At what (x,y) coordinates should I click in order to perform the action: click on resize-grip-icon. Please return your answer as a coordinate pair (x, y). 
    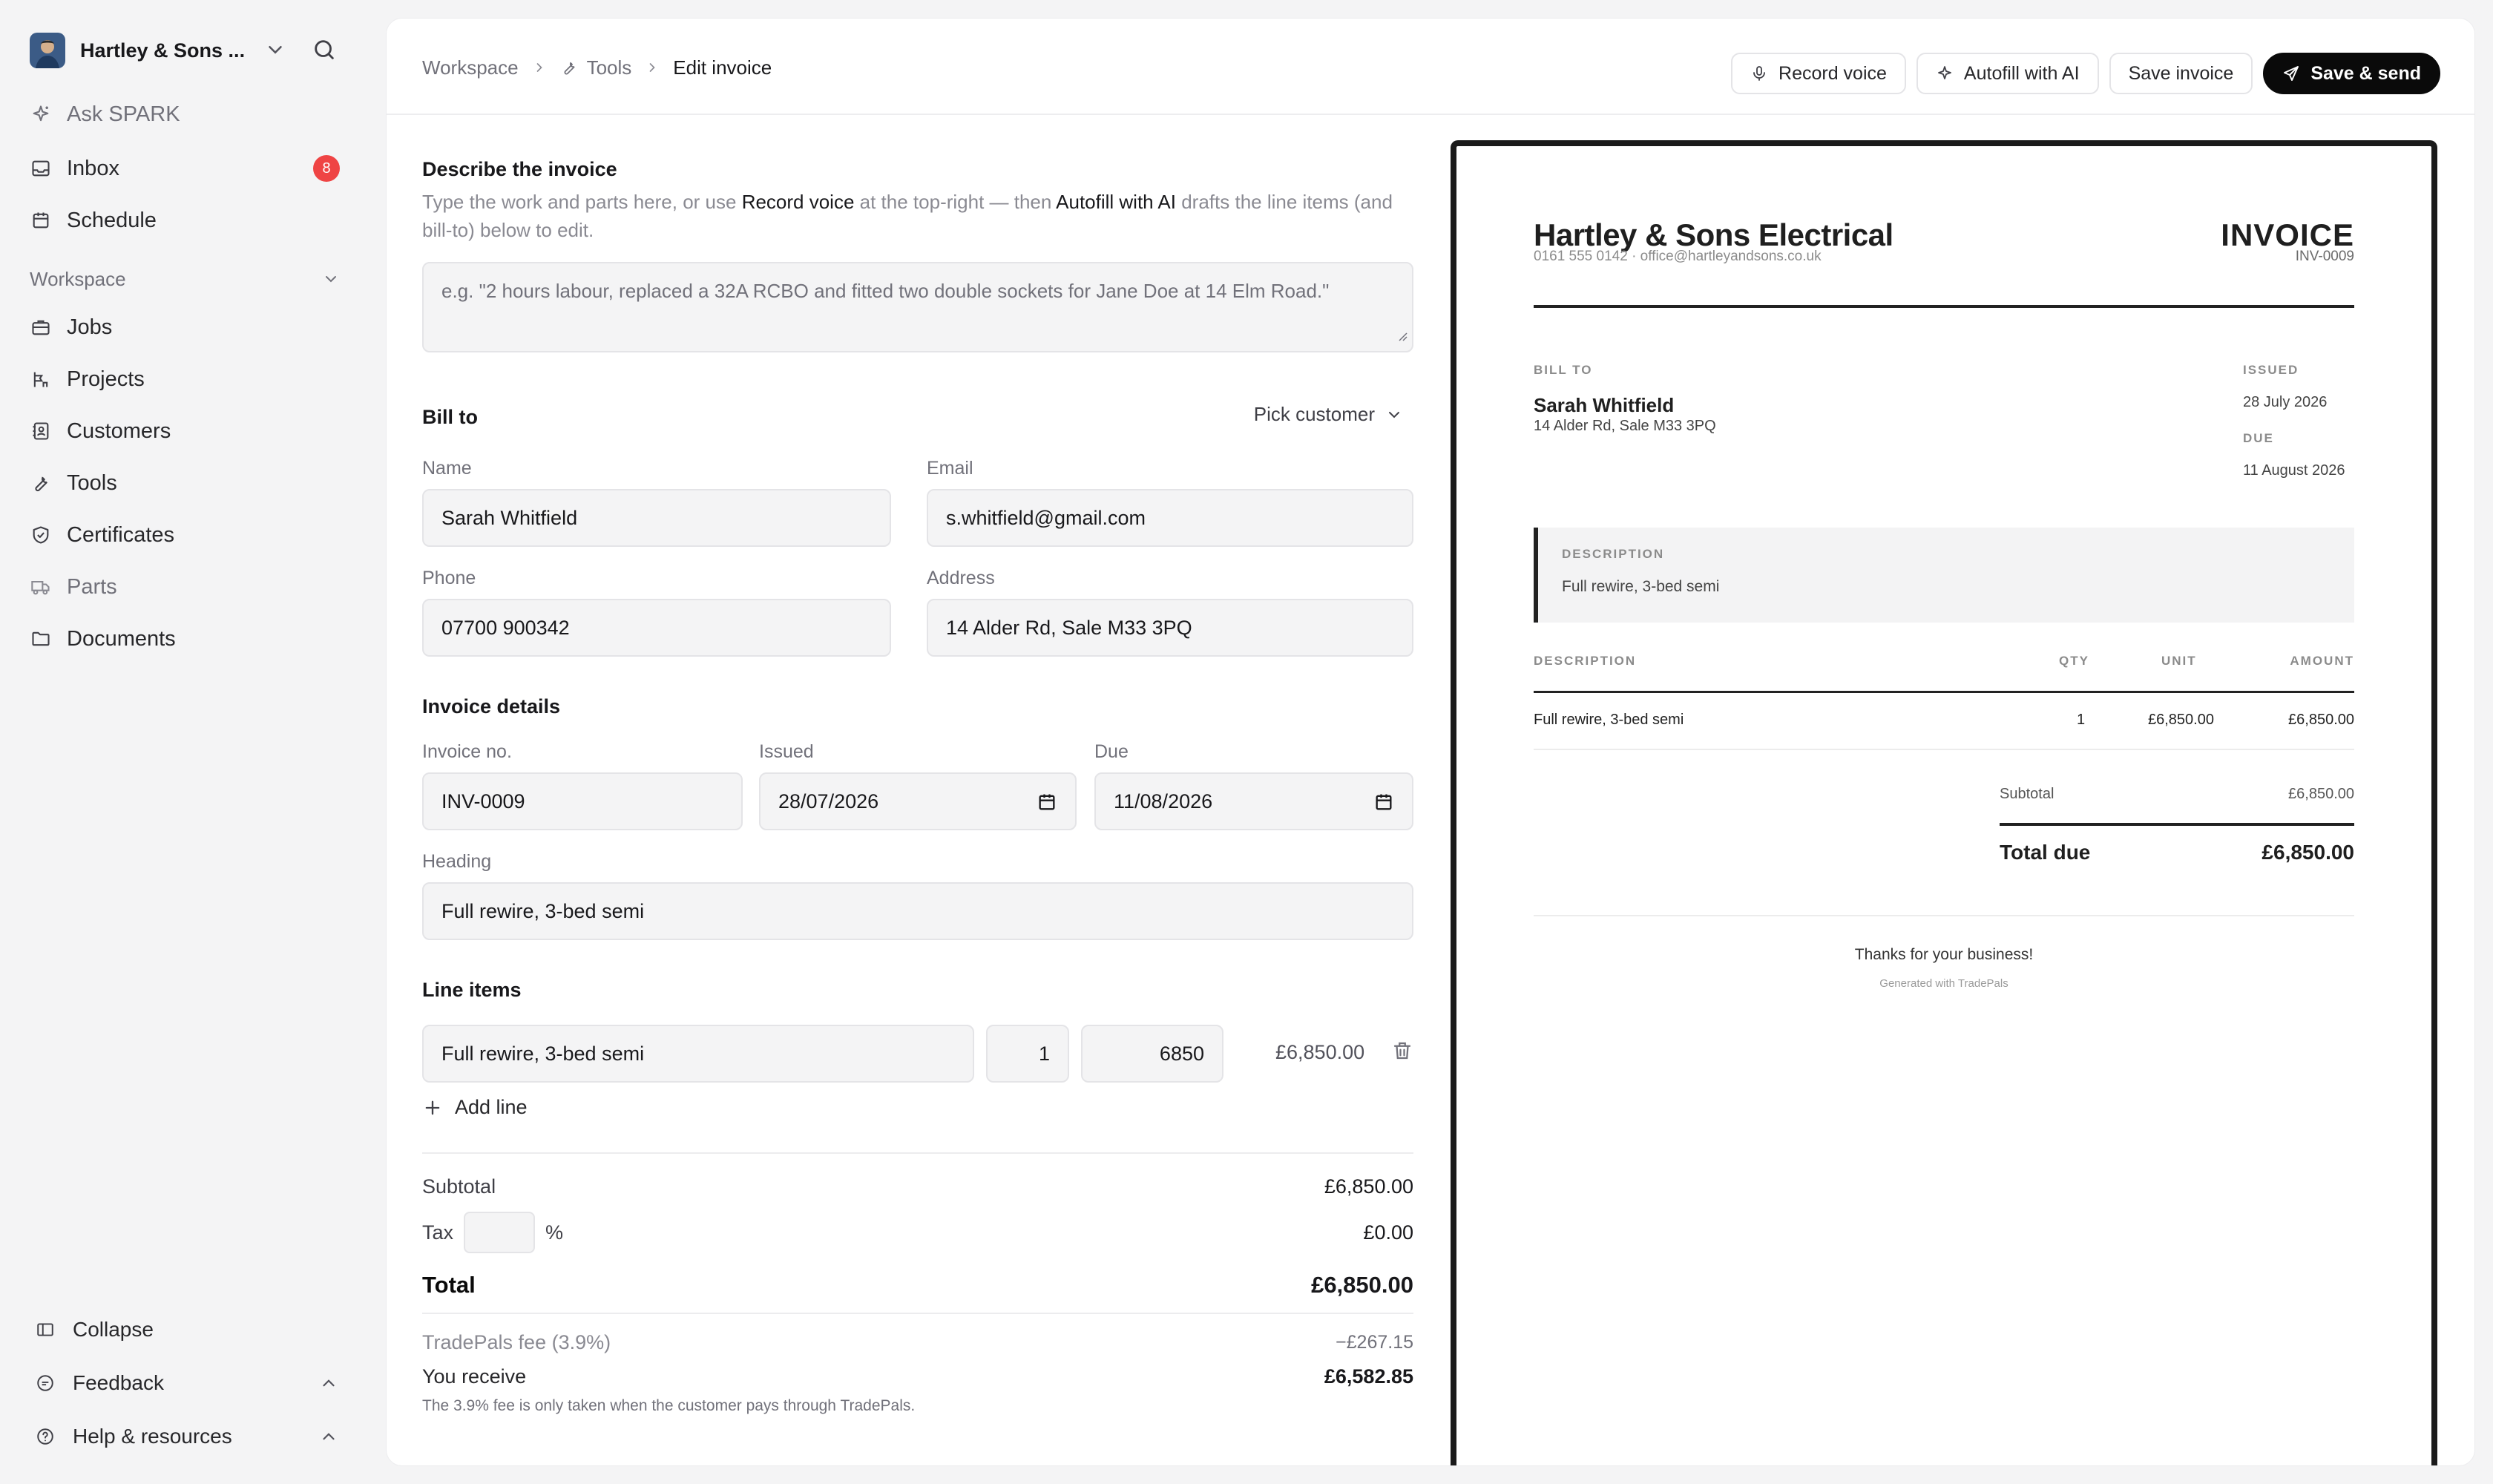
    Looking at the image, I should click on (1402, 335).